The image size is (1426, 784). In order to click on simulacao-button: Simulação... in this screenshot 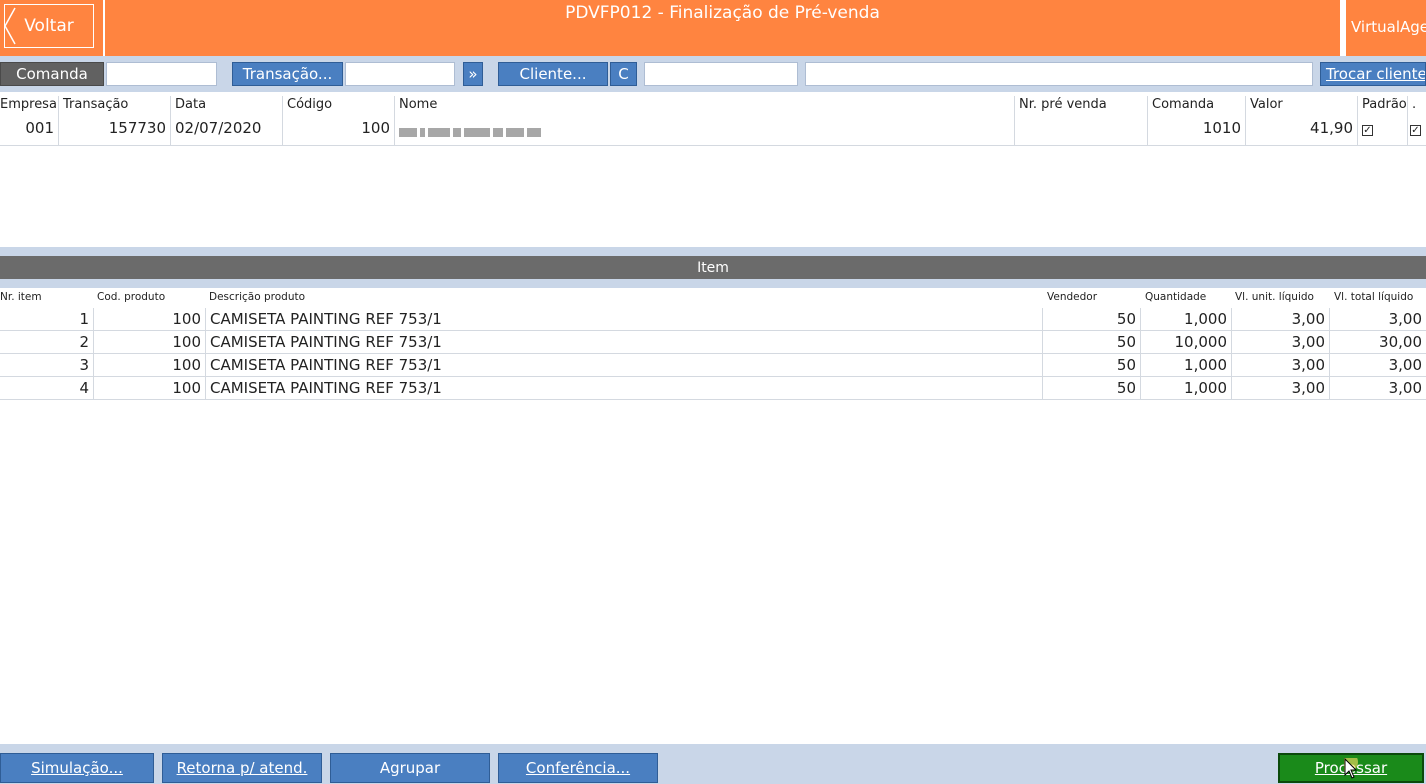, I will do `click(77, 768)`.